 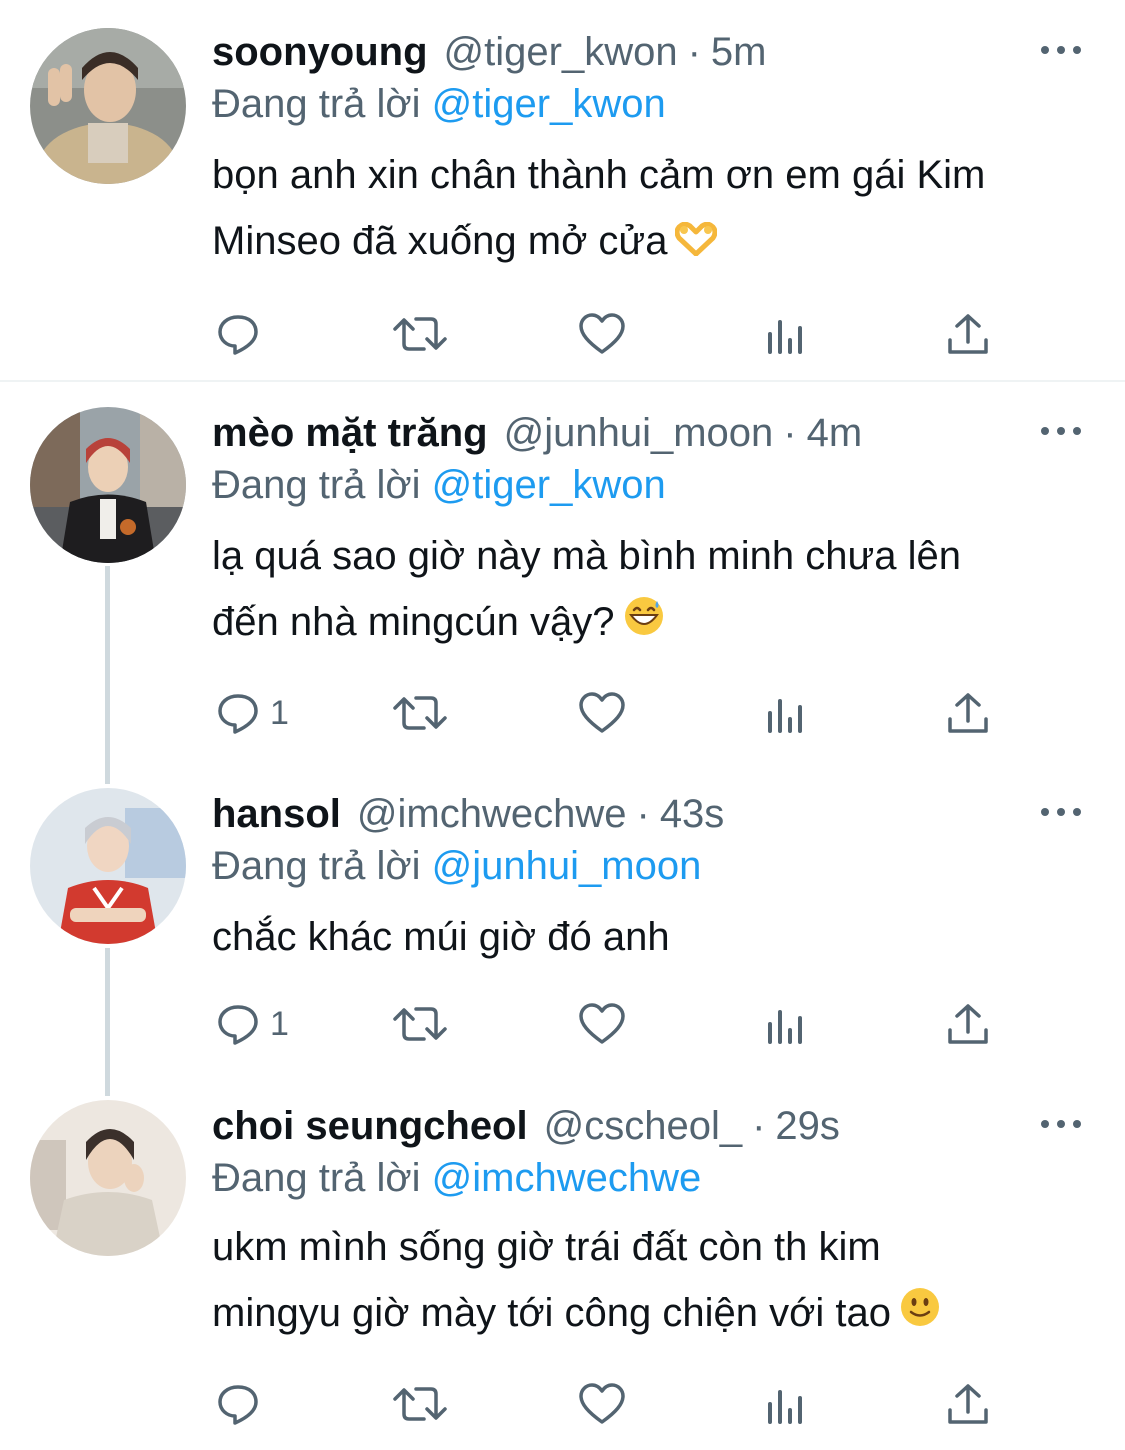 I want to click on tweet-text-line-wrap: mingyu giờ mày tới công chiện với tao, so click(x=652, y=1314).